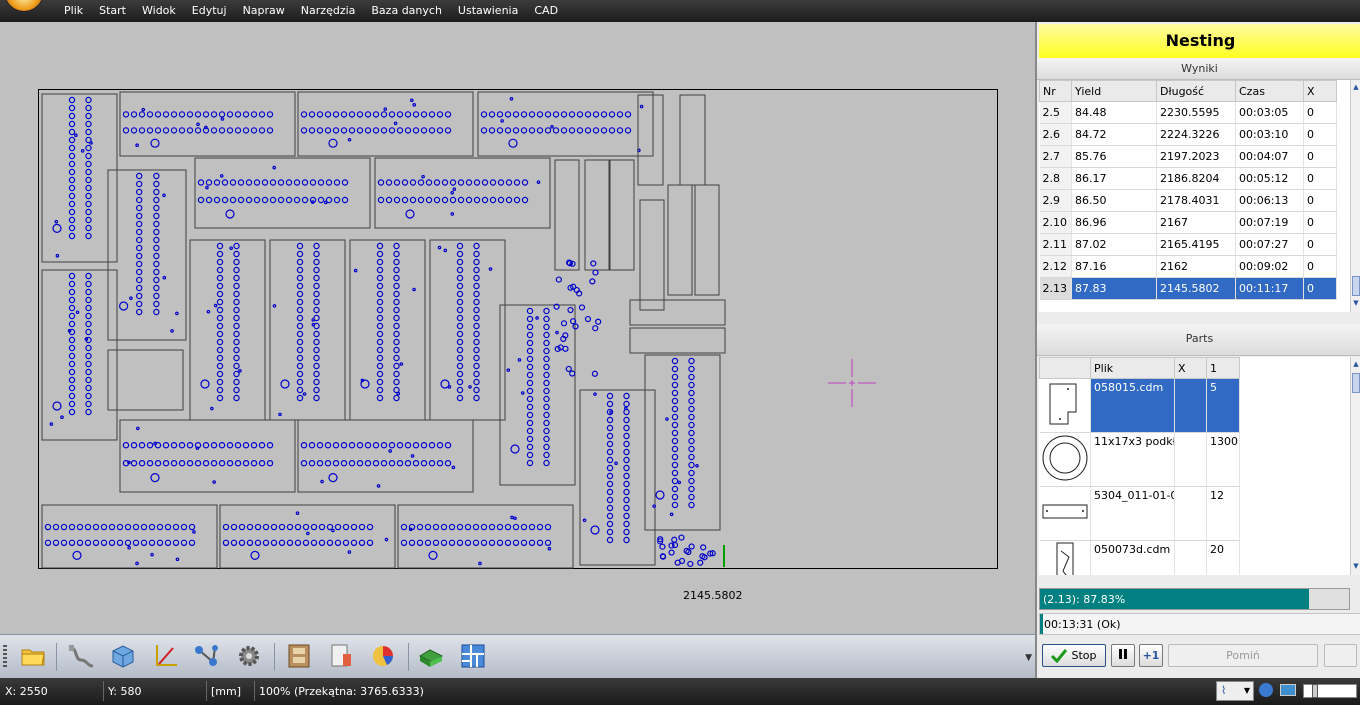 Image resolution: width=1360 pixels, height=705 pixels. What do you see at coordinates (1243, 655) in the screenshot?
I see `skip-button: Pomiń` at bounding box center [1243, 655].